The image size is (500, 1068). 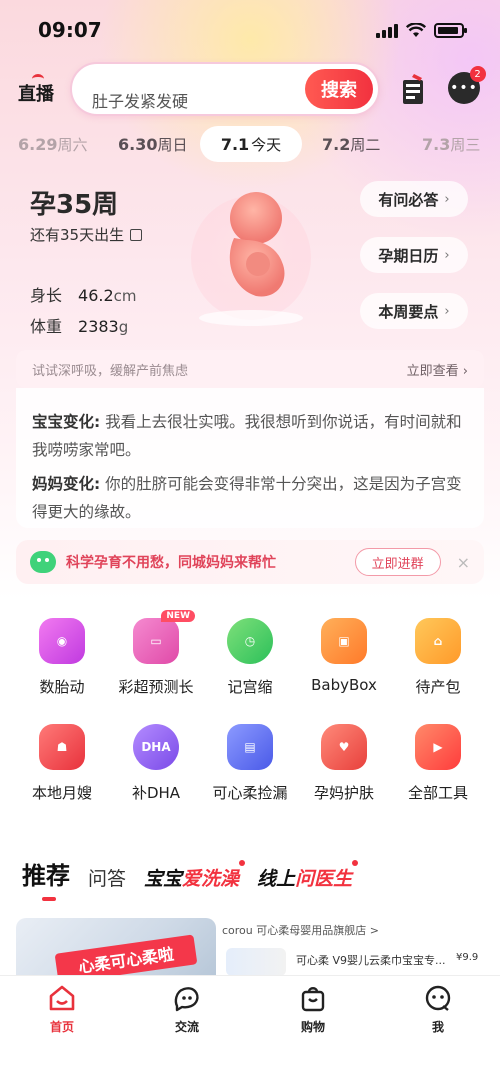 What do you see at coordinates (70, 30) in the screenshot?
I see `status-time: 09:07` at bounding box center [70, 30].